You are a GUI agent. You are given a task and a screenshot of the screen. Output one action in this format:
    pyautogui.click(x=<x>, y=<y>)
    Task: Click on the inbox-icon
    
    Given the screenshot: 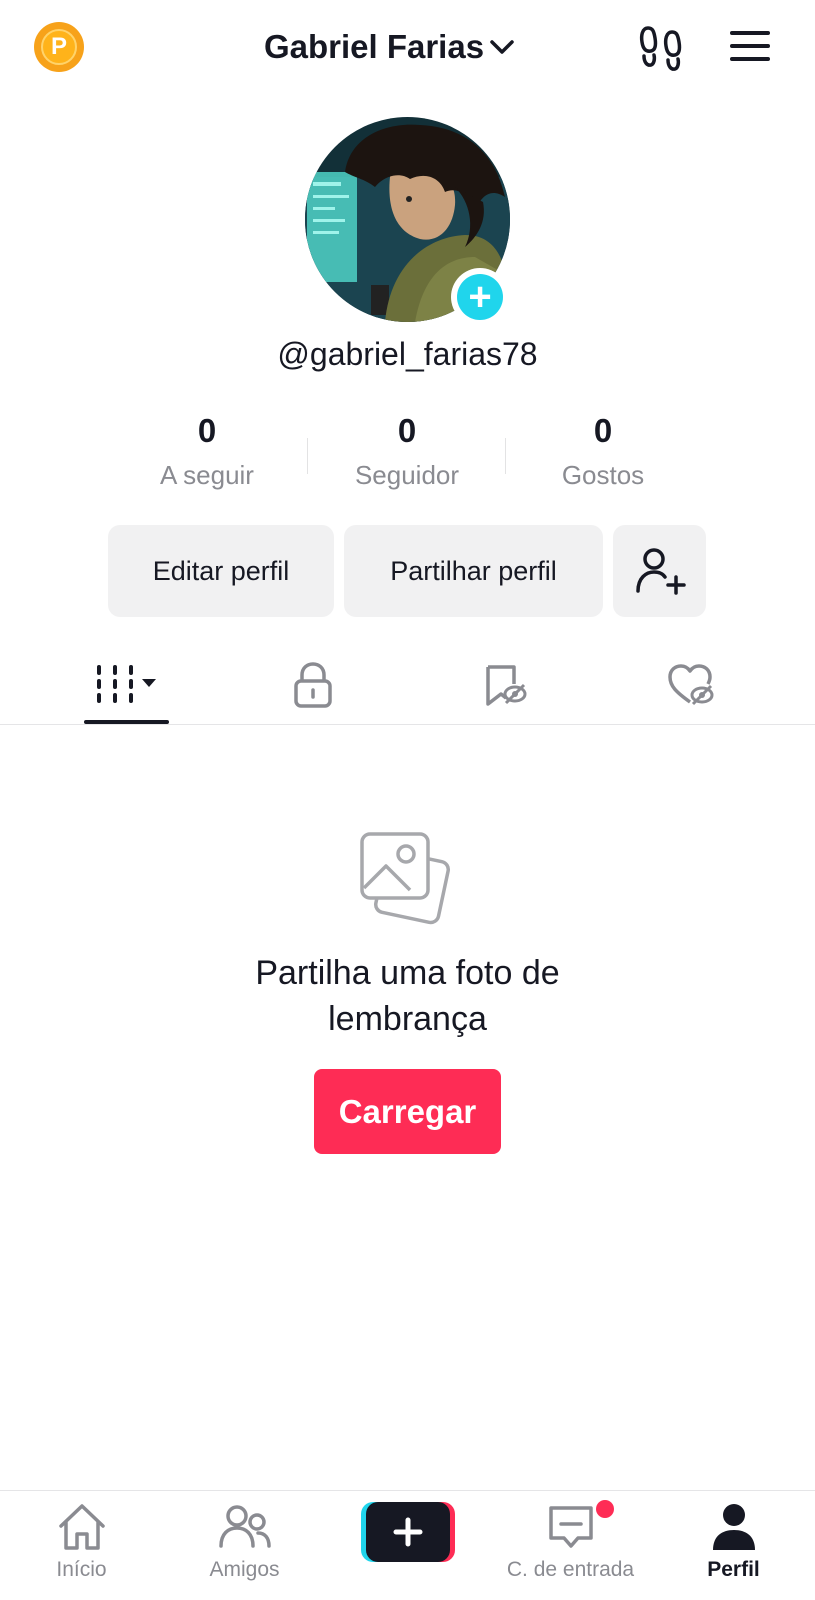 What is the action you would take?
    pyautogui.click(x=570, y=1527)
    